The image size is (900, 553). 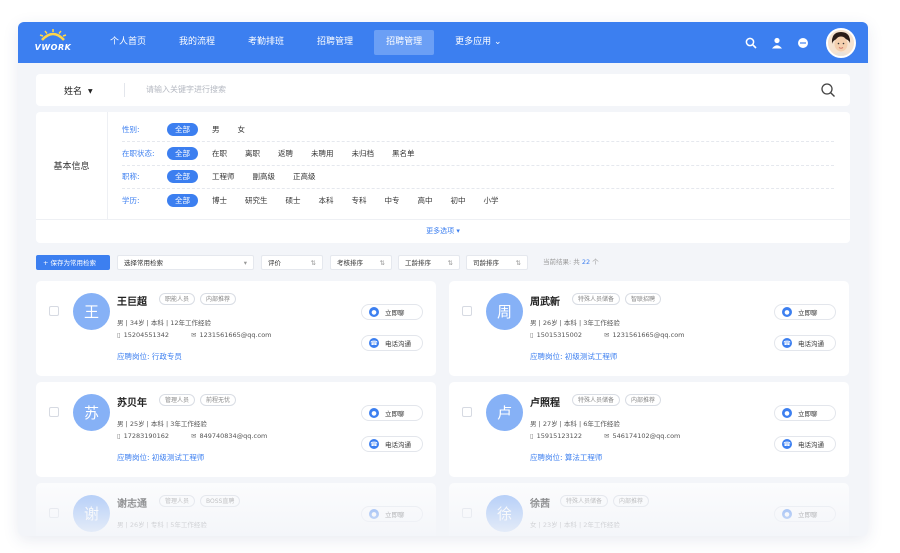 I want to click on nav-item-0: 个人首页, so click(x=128, y=42).